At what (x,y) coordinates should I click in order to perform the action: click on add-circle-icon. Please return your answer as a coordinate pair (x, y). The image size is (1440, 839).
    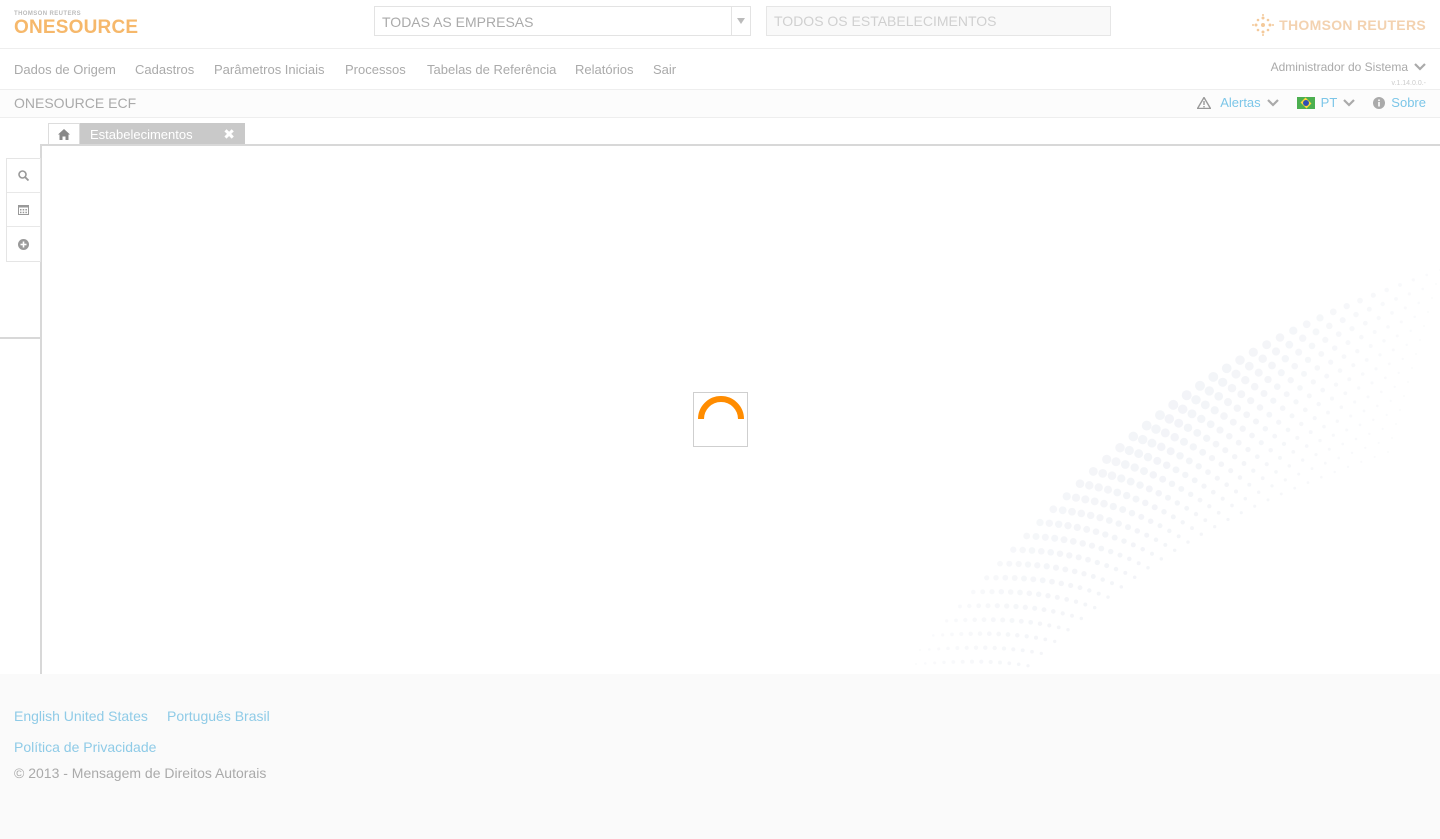
    Looking at the image, I should click on (23, 244).